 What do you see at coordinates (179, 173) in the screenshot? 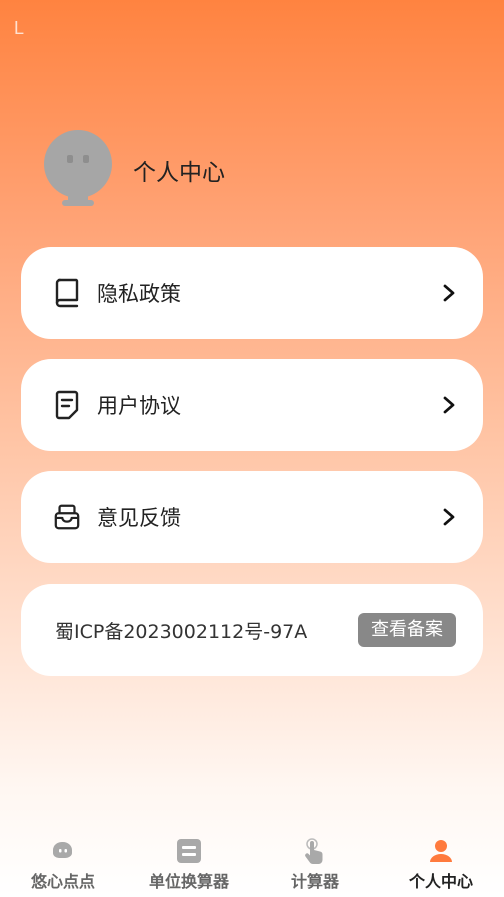
I see `profile-title: 个人中心` at bounding box center [179, 173].